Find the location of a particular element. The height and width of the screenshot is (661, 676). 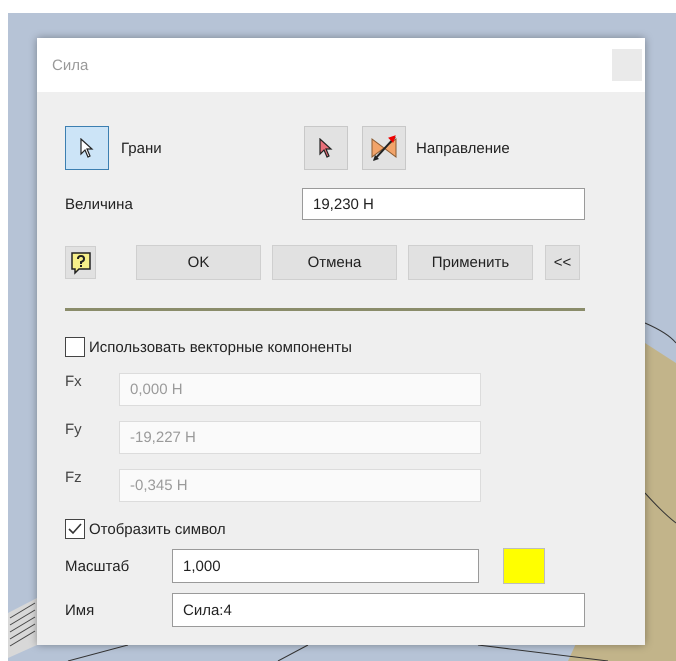

help-icon is located at coordinates (81, 262).